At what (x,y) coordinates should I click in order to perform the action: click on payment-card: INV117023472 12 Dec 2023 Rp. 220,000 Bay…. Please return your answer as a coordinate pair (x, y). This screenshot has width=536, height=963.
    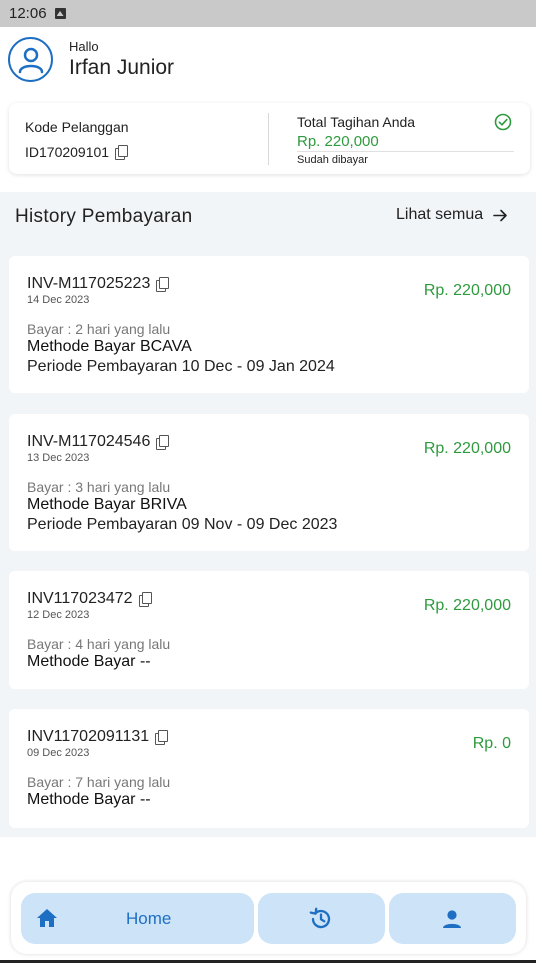
    Looking at the image, I should click on (269, 630).